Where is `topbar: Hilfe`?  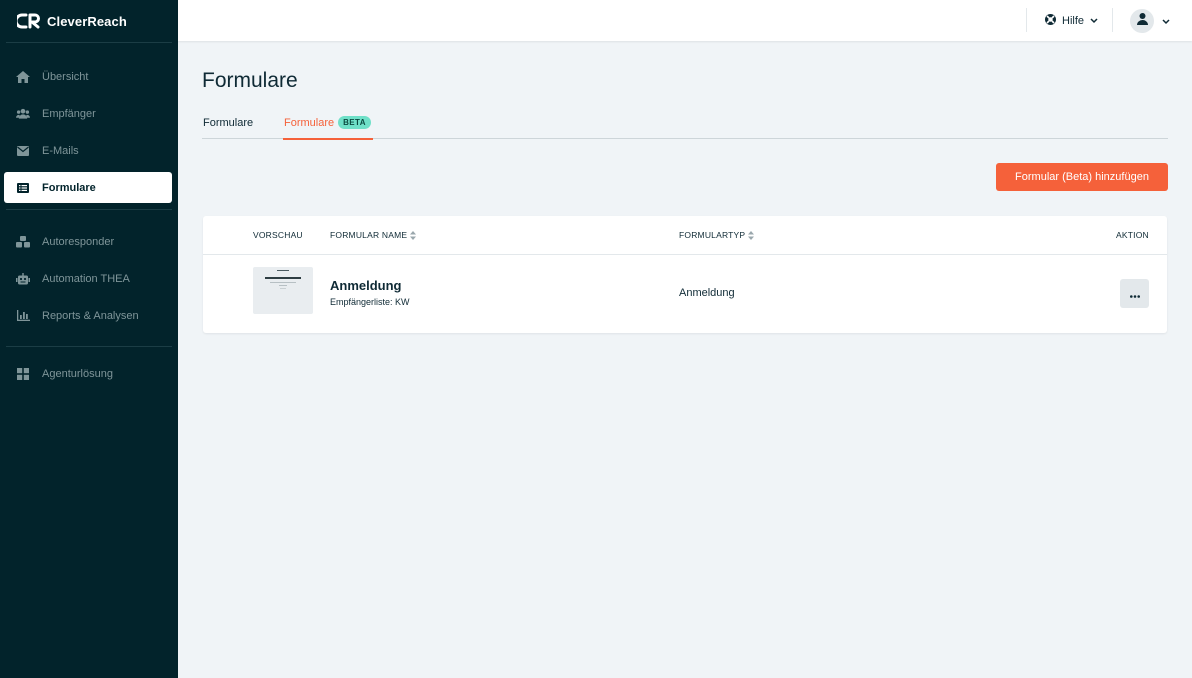 topbar: Hilfe is located at coordinates (685, 20).